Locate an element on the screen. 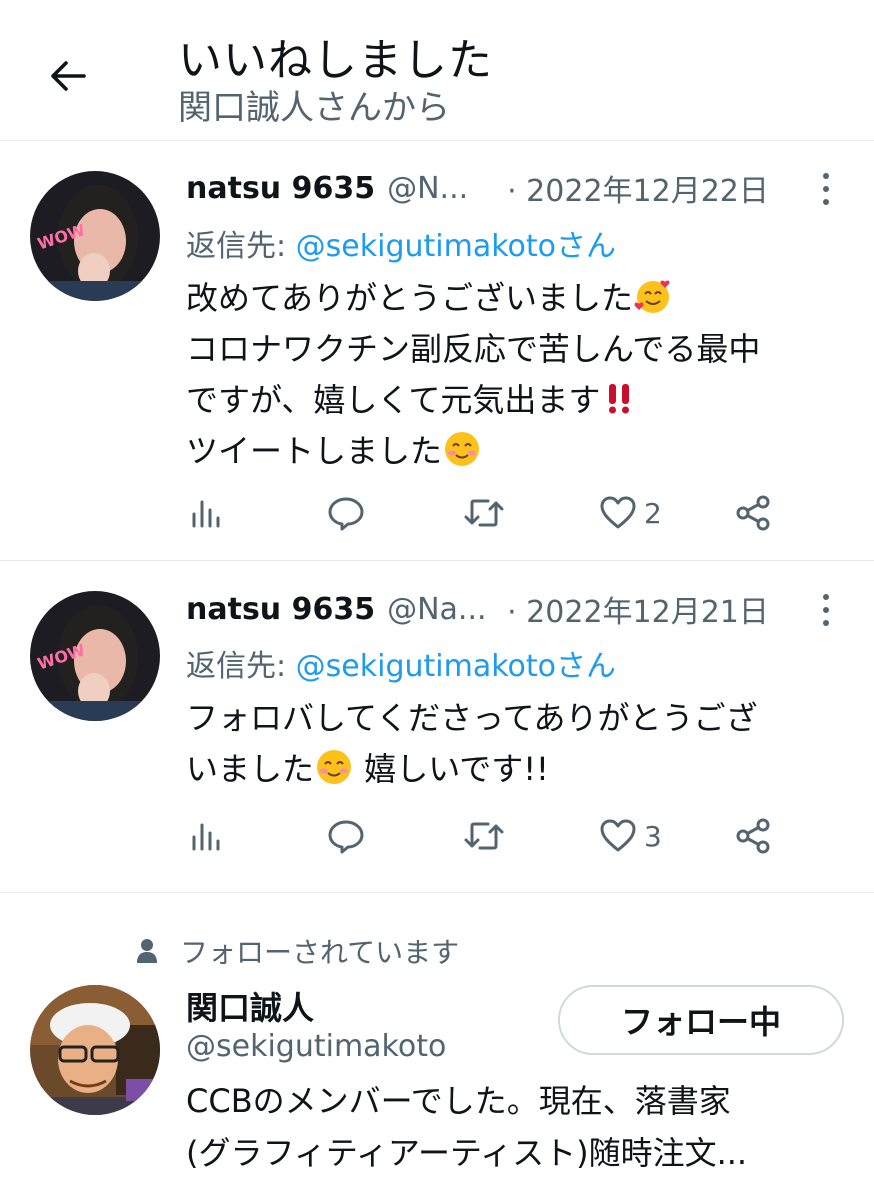 The height and width of the screenshot is (1200, 874). tweet-line: いました is located at coordinates (250, 769).